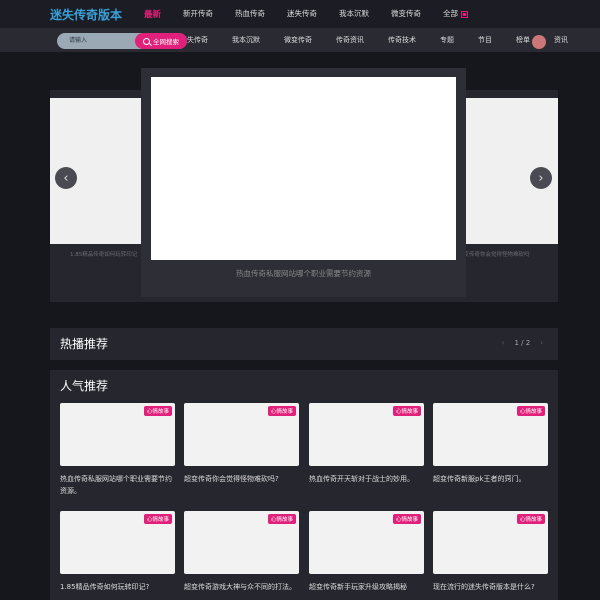  What do you see at coordinates (84, 386) in the screenshot?
I see `popular-section-title: 人气推荐` at bounding box center [84, 386].